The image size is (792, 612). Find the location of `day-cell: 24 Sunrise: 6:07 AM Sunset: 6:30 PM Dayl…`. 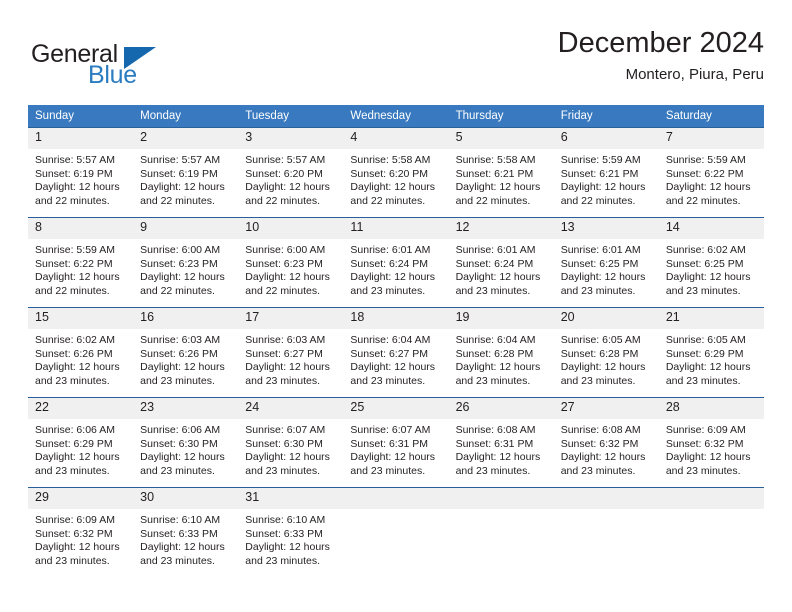

day-cell: 24 Sunrise: 6:07 AM Sunset: 6:30 PM Dayl… is located at coordinates (291, 442).